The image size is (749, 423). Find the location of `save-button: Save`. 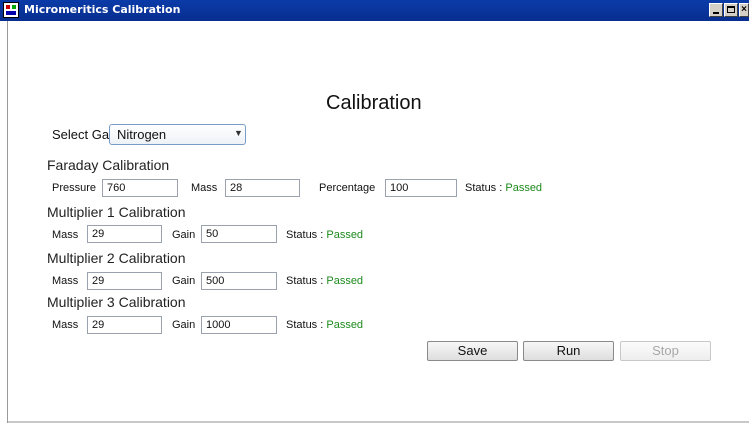

save-button: Save is located at coordinates (472, 351).